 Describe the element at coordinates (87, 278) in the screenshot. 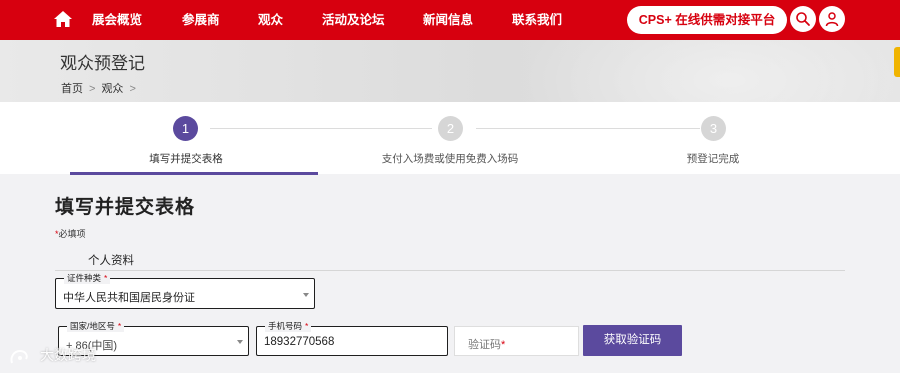

I see `id-type-label: 证件种类 *` at that location.